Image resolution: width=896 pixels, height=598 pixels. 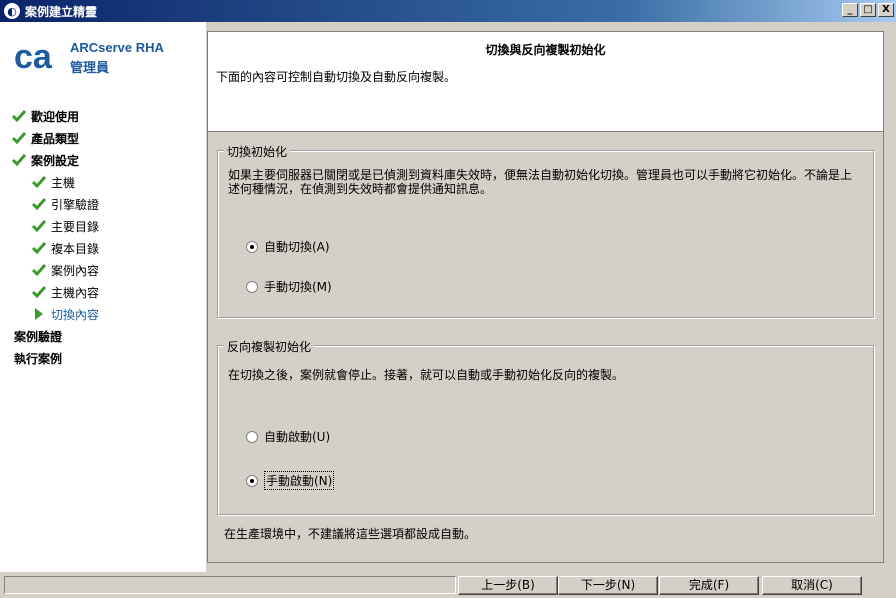 I want to click on maximize-button: □, so click(x=868, y=10).